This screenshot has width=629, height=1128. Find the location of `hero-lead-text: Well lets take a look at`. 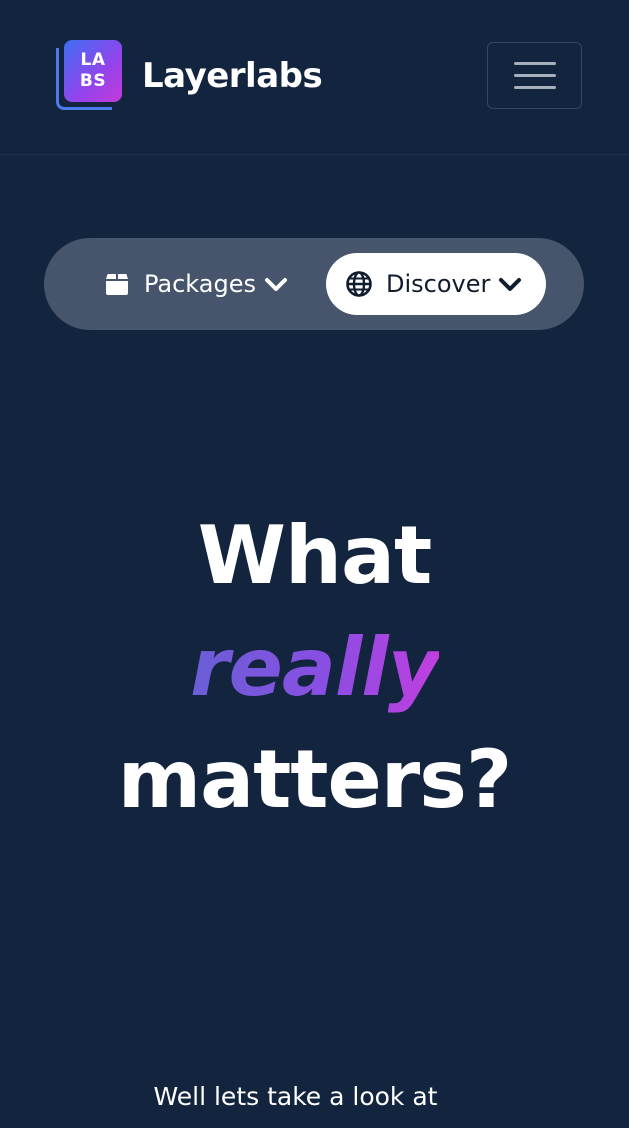

hero-lead-text: Well lets take a look at is located at coordinates (295, 1096).